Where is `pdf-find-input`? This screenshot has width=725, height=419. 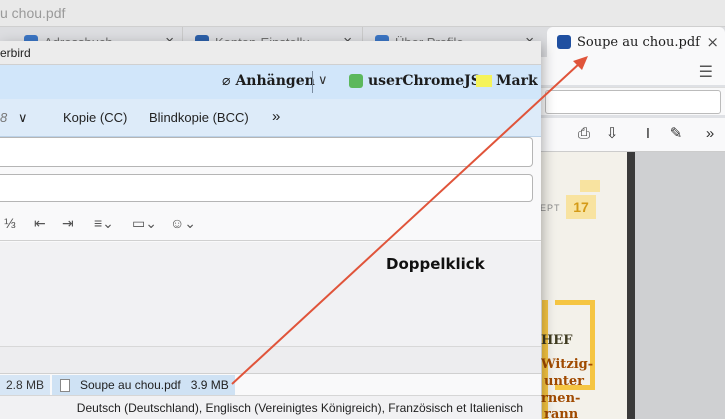
pdf-find-input is located at coordinates (633, 102).